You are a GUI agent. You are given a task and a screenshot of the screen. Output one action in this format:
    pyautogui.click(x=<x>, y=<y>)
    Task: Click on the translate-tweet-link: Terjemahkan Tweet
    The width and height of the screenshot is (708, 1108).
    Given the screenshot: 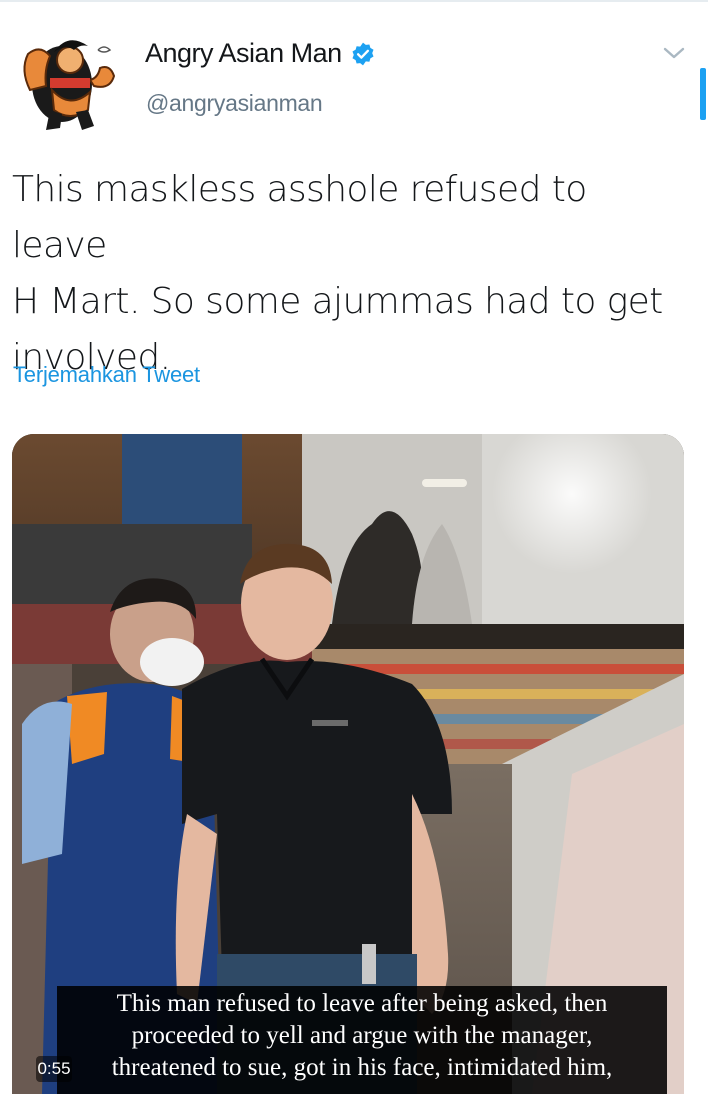 What is the action you would take?
    pyautogui.click(x=106, y=375)
    